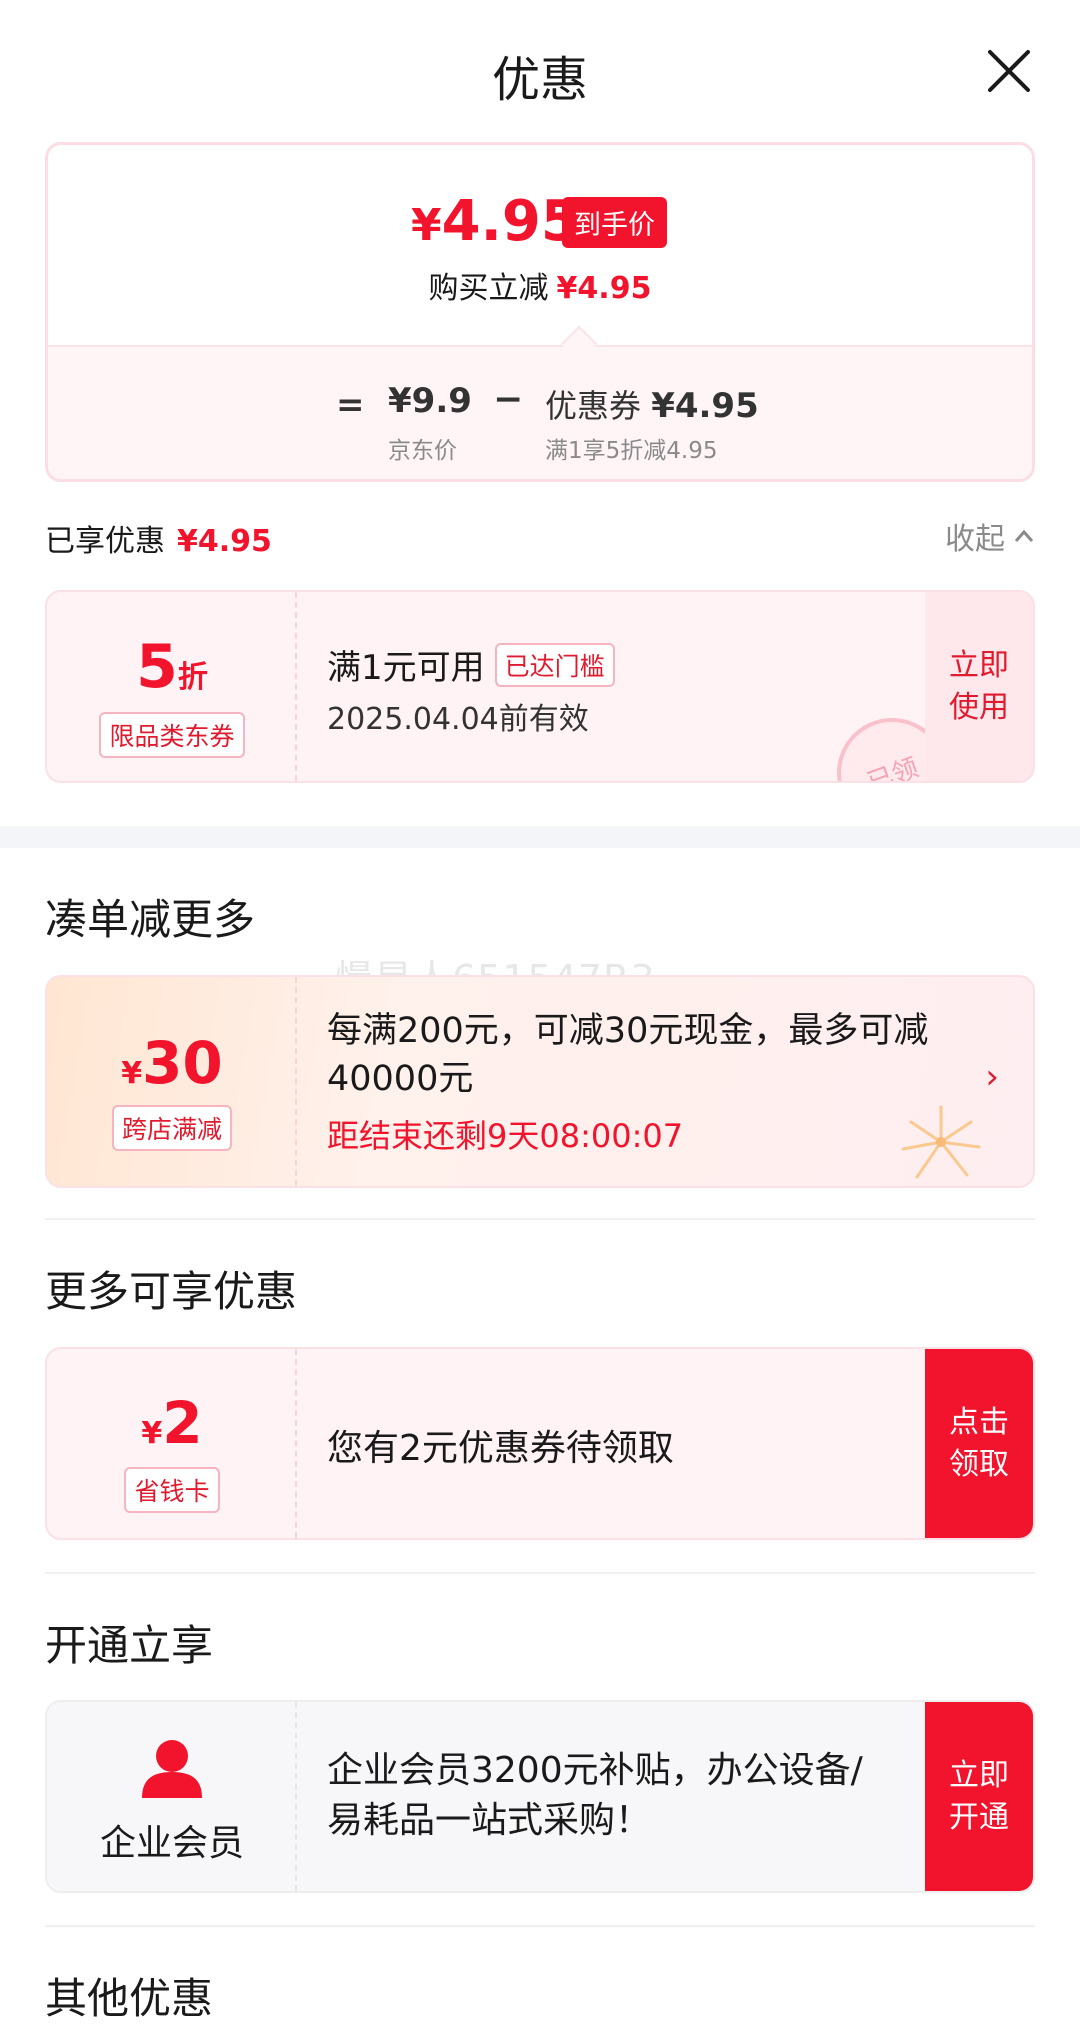 The width and height of the screenshot is (1080, 2044). What do you see at coordinates (628, 1055) in the screenshot?
I see `promo-description: 每满200元，可减30元现金，最多可减40000元` at bounding box center [628, 1055].